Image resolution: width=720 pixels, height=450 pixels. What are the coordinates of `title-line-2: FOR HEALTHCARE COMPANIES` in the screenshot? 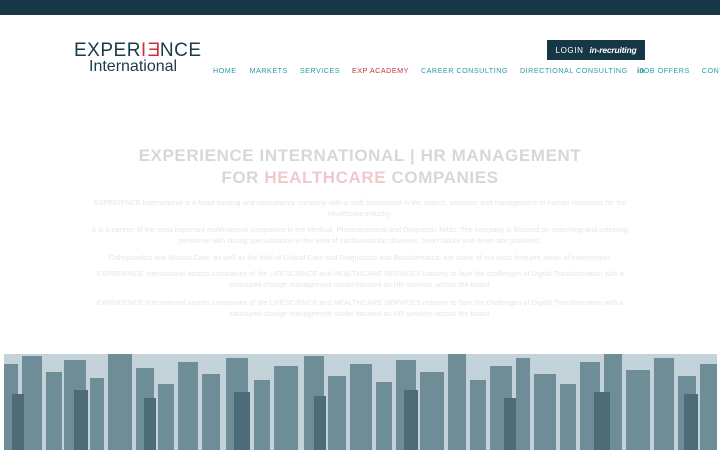 It's located at (360, 178).